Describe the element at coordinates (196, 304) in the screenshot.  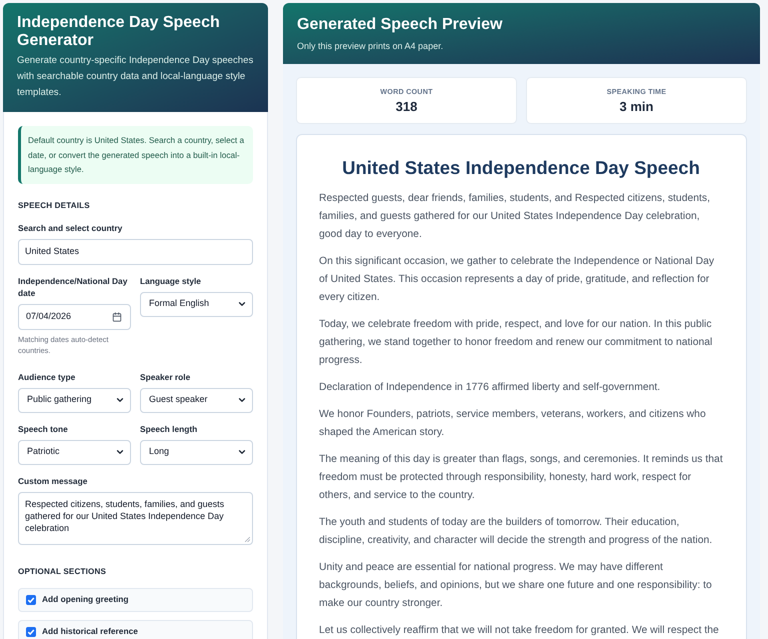
I see `dropdown: Formal English` at that location.